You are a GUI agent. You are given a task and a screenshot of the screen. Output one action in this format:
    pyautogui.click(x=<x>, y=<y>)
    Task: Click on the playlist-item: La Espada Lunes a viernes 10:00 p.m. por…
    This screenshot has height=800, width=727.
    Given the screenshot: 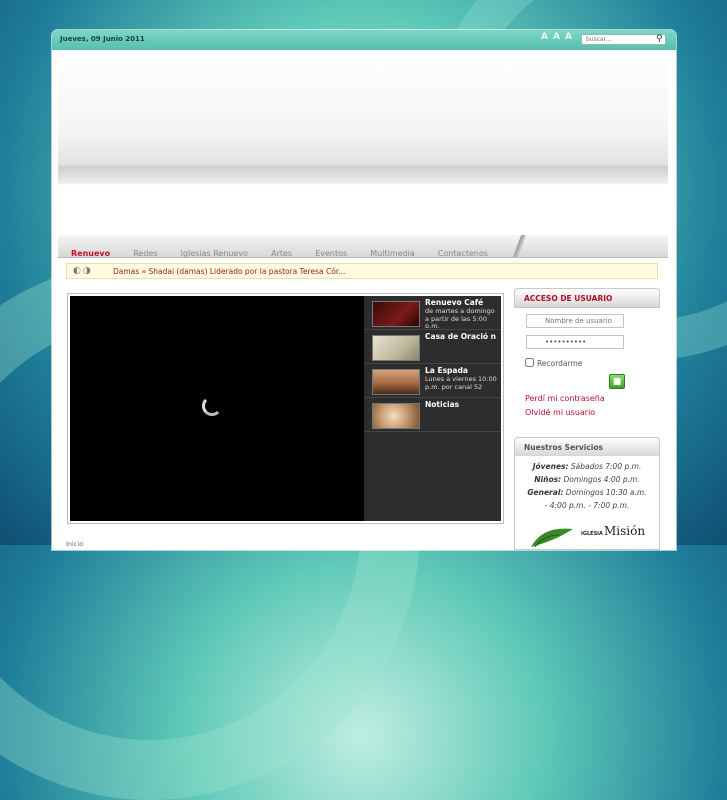 What is the action you would take?
    pyautogui.click(x=432, y=381)
    